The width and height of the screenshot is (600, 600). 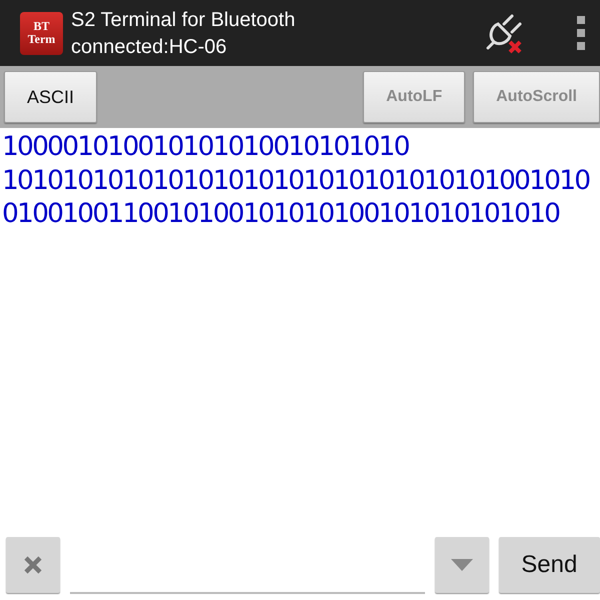 What do you see at coordinates (549, 565) in the screenshot?
I see `send-button: Send` at bounding box center [549, 565].